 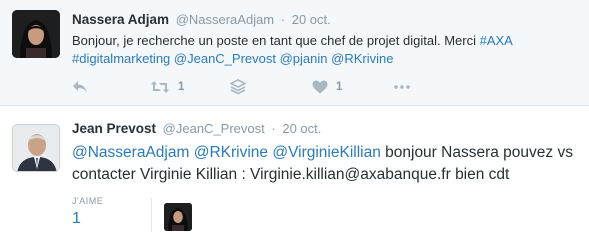 I want to click on reply-icon, so click(x=80, y=87).